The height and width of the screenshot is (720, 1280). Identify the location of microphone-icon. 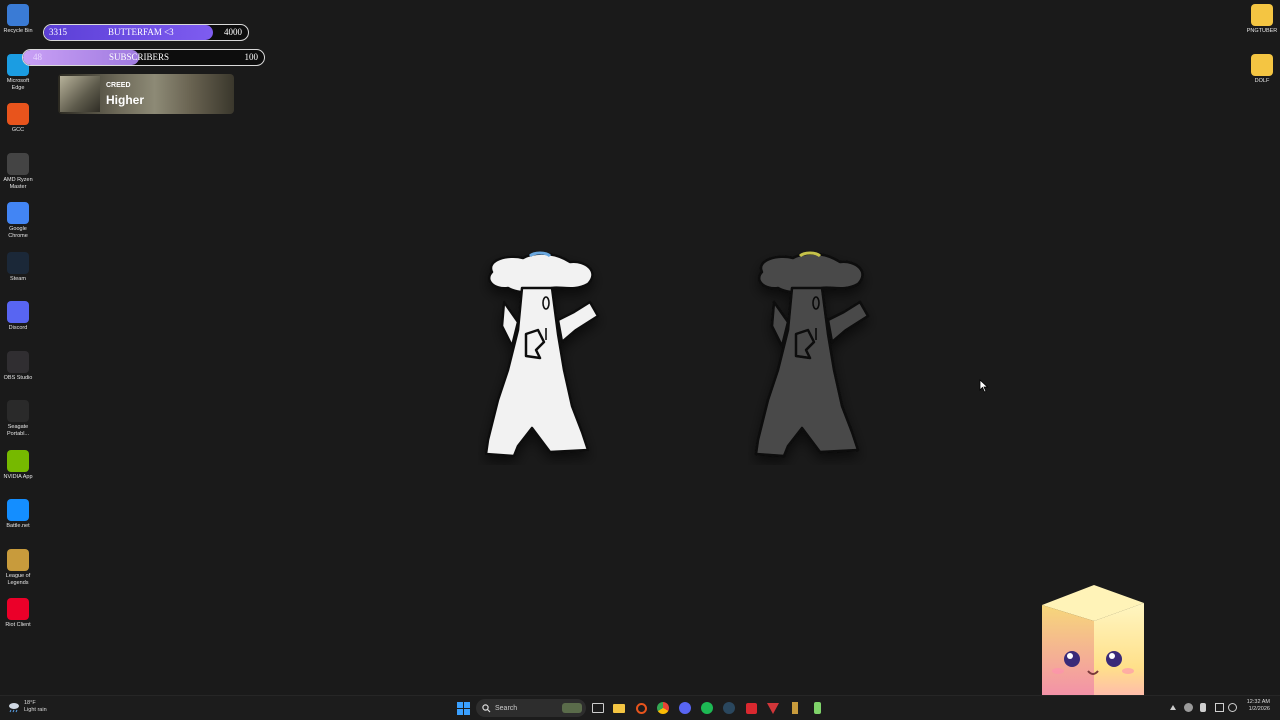
(1203, 707).